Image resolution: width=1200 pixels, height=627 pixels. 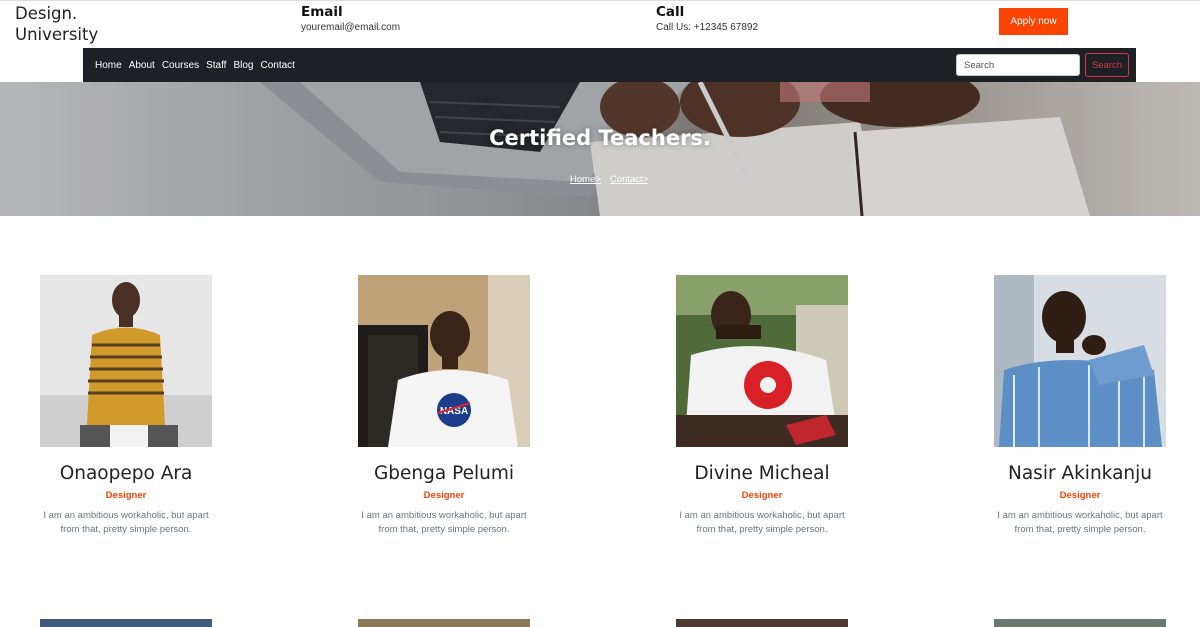 What do you see at coordinates (444, 473) in the screenshot?
I see `teacher-name: Gbenga Pelumi` at bounding box center [444, 473].